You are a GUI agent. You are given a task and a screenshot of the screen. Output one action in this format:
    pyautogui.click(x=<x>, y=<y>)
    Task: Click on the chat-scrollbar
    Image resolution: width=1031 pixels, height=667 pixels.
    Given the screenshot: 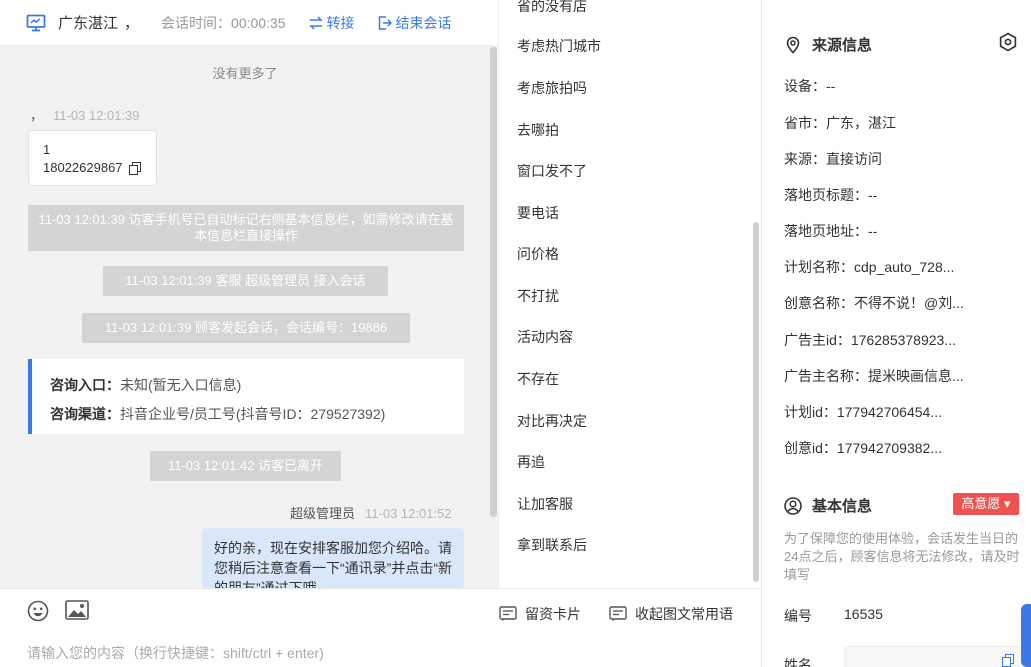 What is the action you would take?
    pyautogui.click(x=493, y=282)
    